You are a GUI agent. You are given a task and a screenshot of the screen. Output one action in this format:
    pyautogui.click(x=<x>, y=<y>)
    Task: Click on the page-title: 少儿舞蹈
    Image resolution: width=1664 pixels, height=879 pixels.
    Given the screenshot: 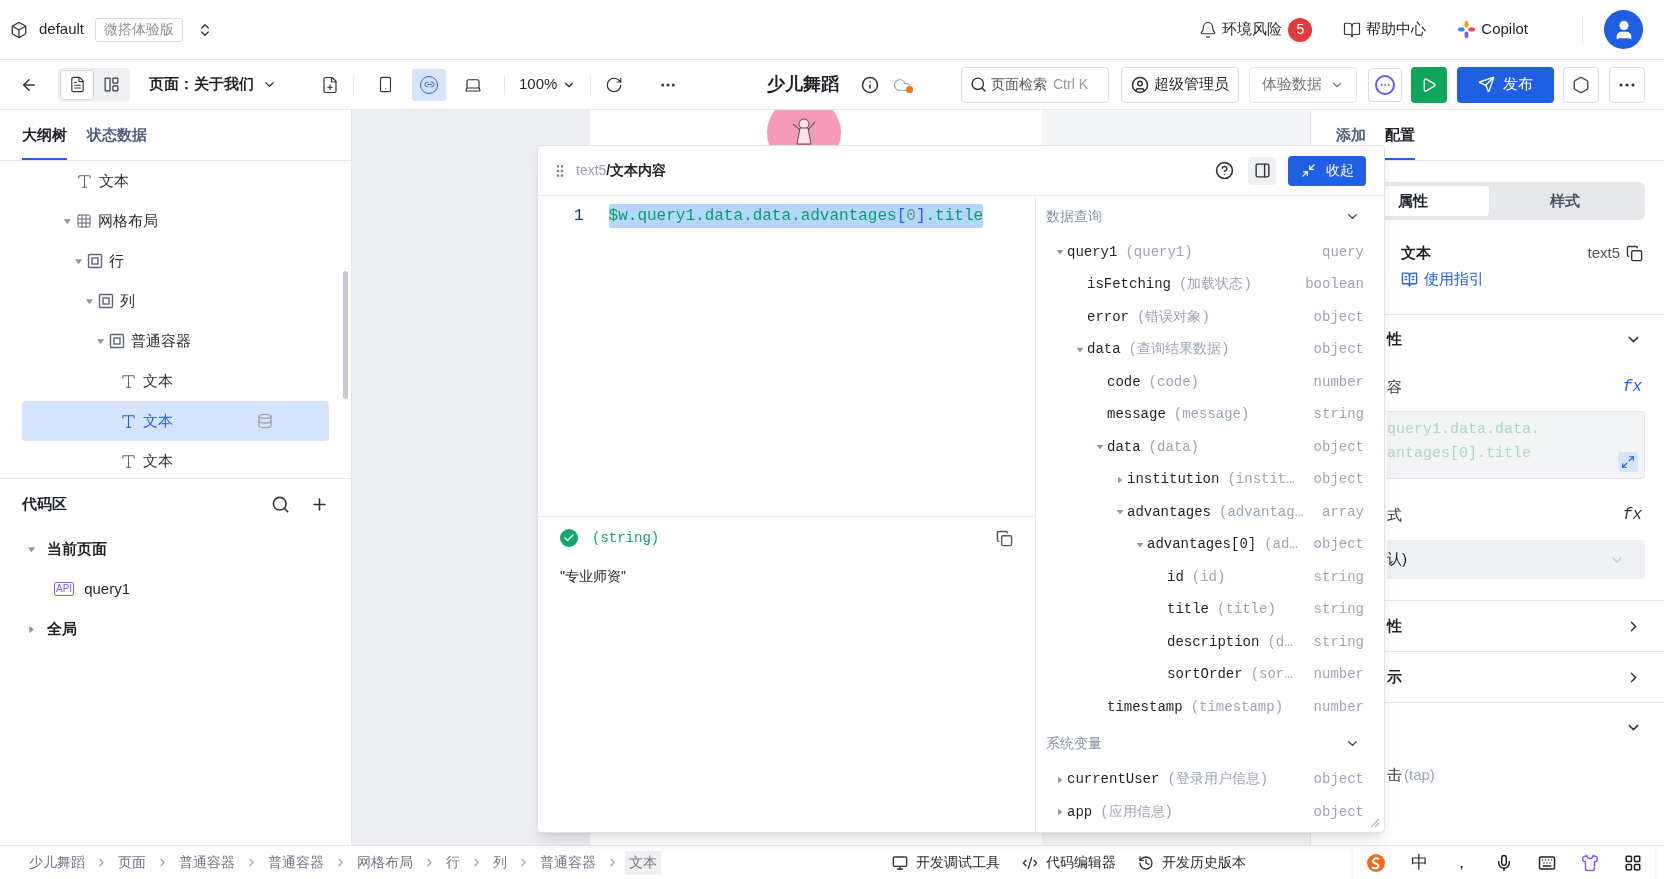 What is the action you would take?
    pyautogui.click(x=803, y=84)
    